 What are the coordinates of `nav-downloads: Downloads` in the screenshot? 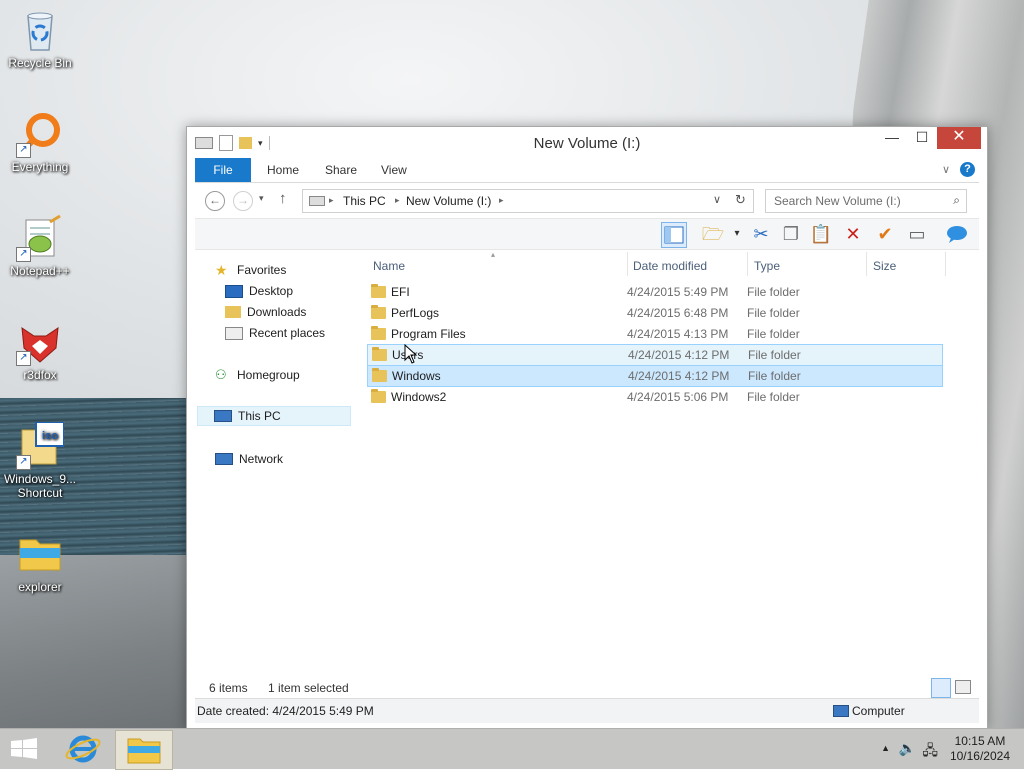 It's located at (265, 312).